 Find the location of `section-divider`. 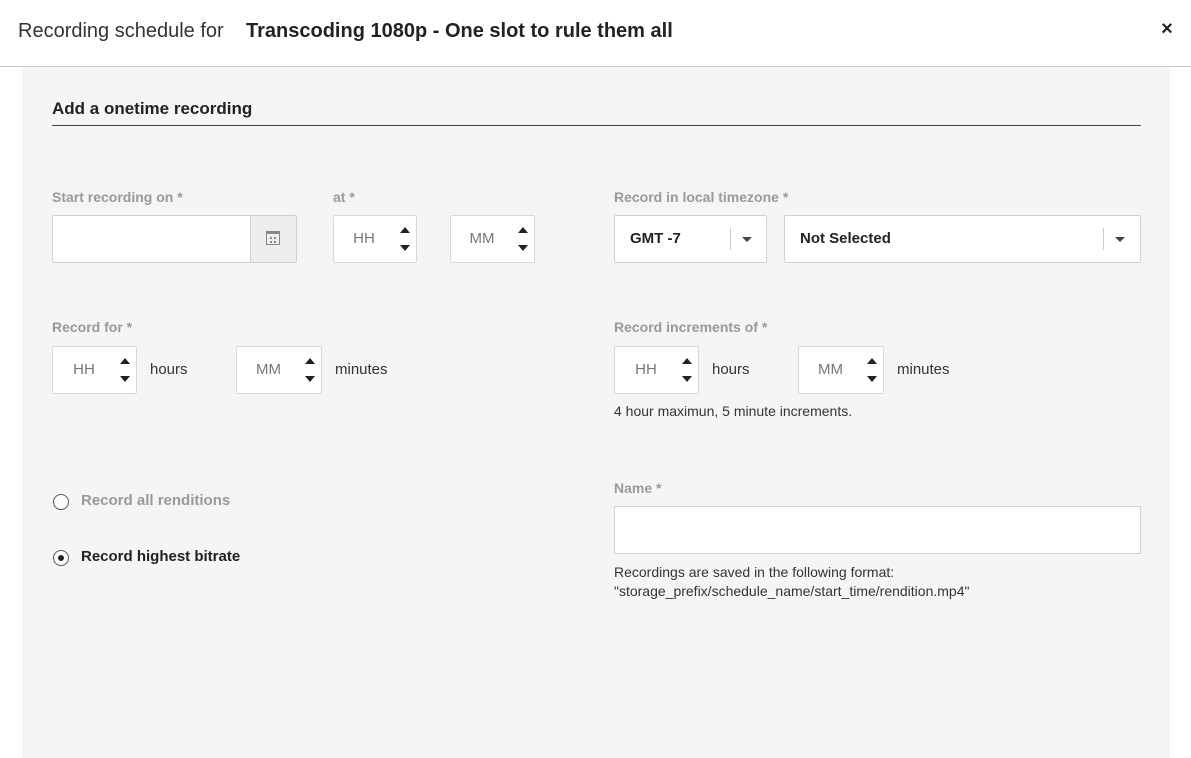

section-divider is located at coordinates (596, 125).